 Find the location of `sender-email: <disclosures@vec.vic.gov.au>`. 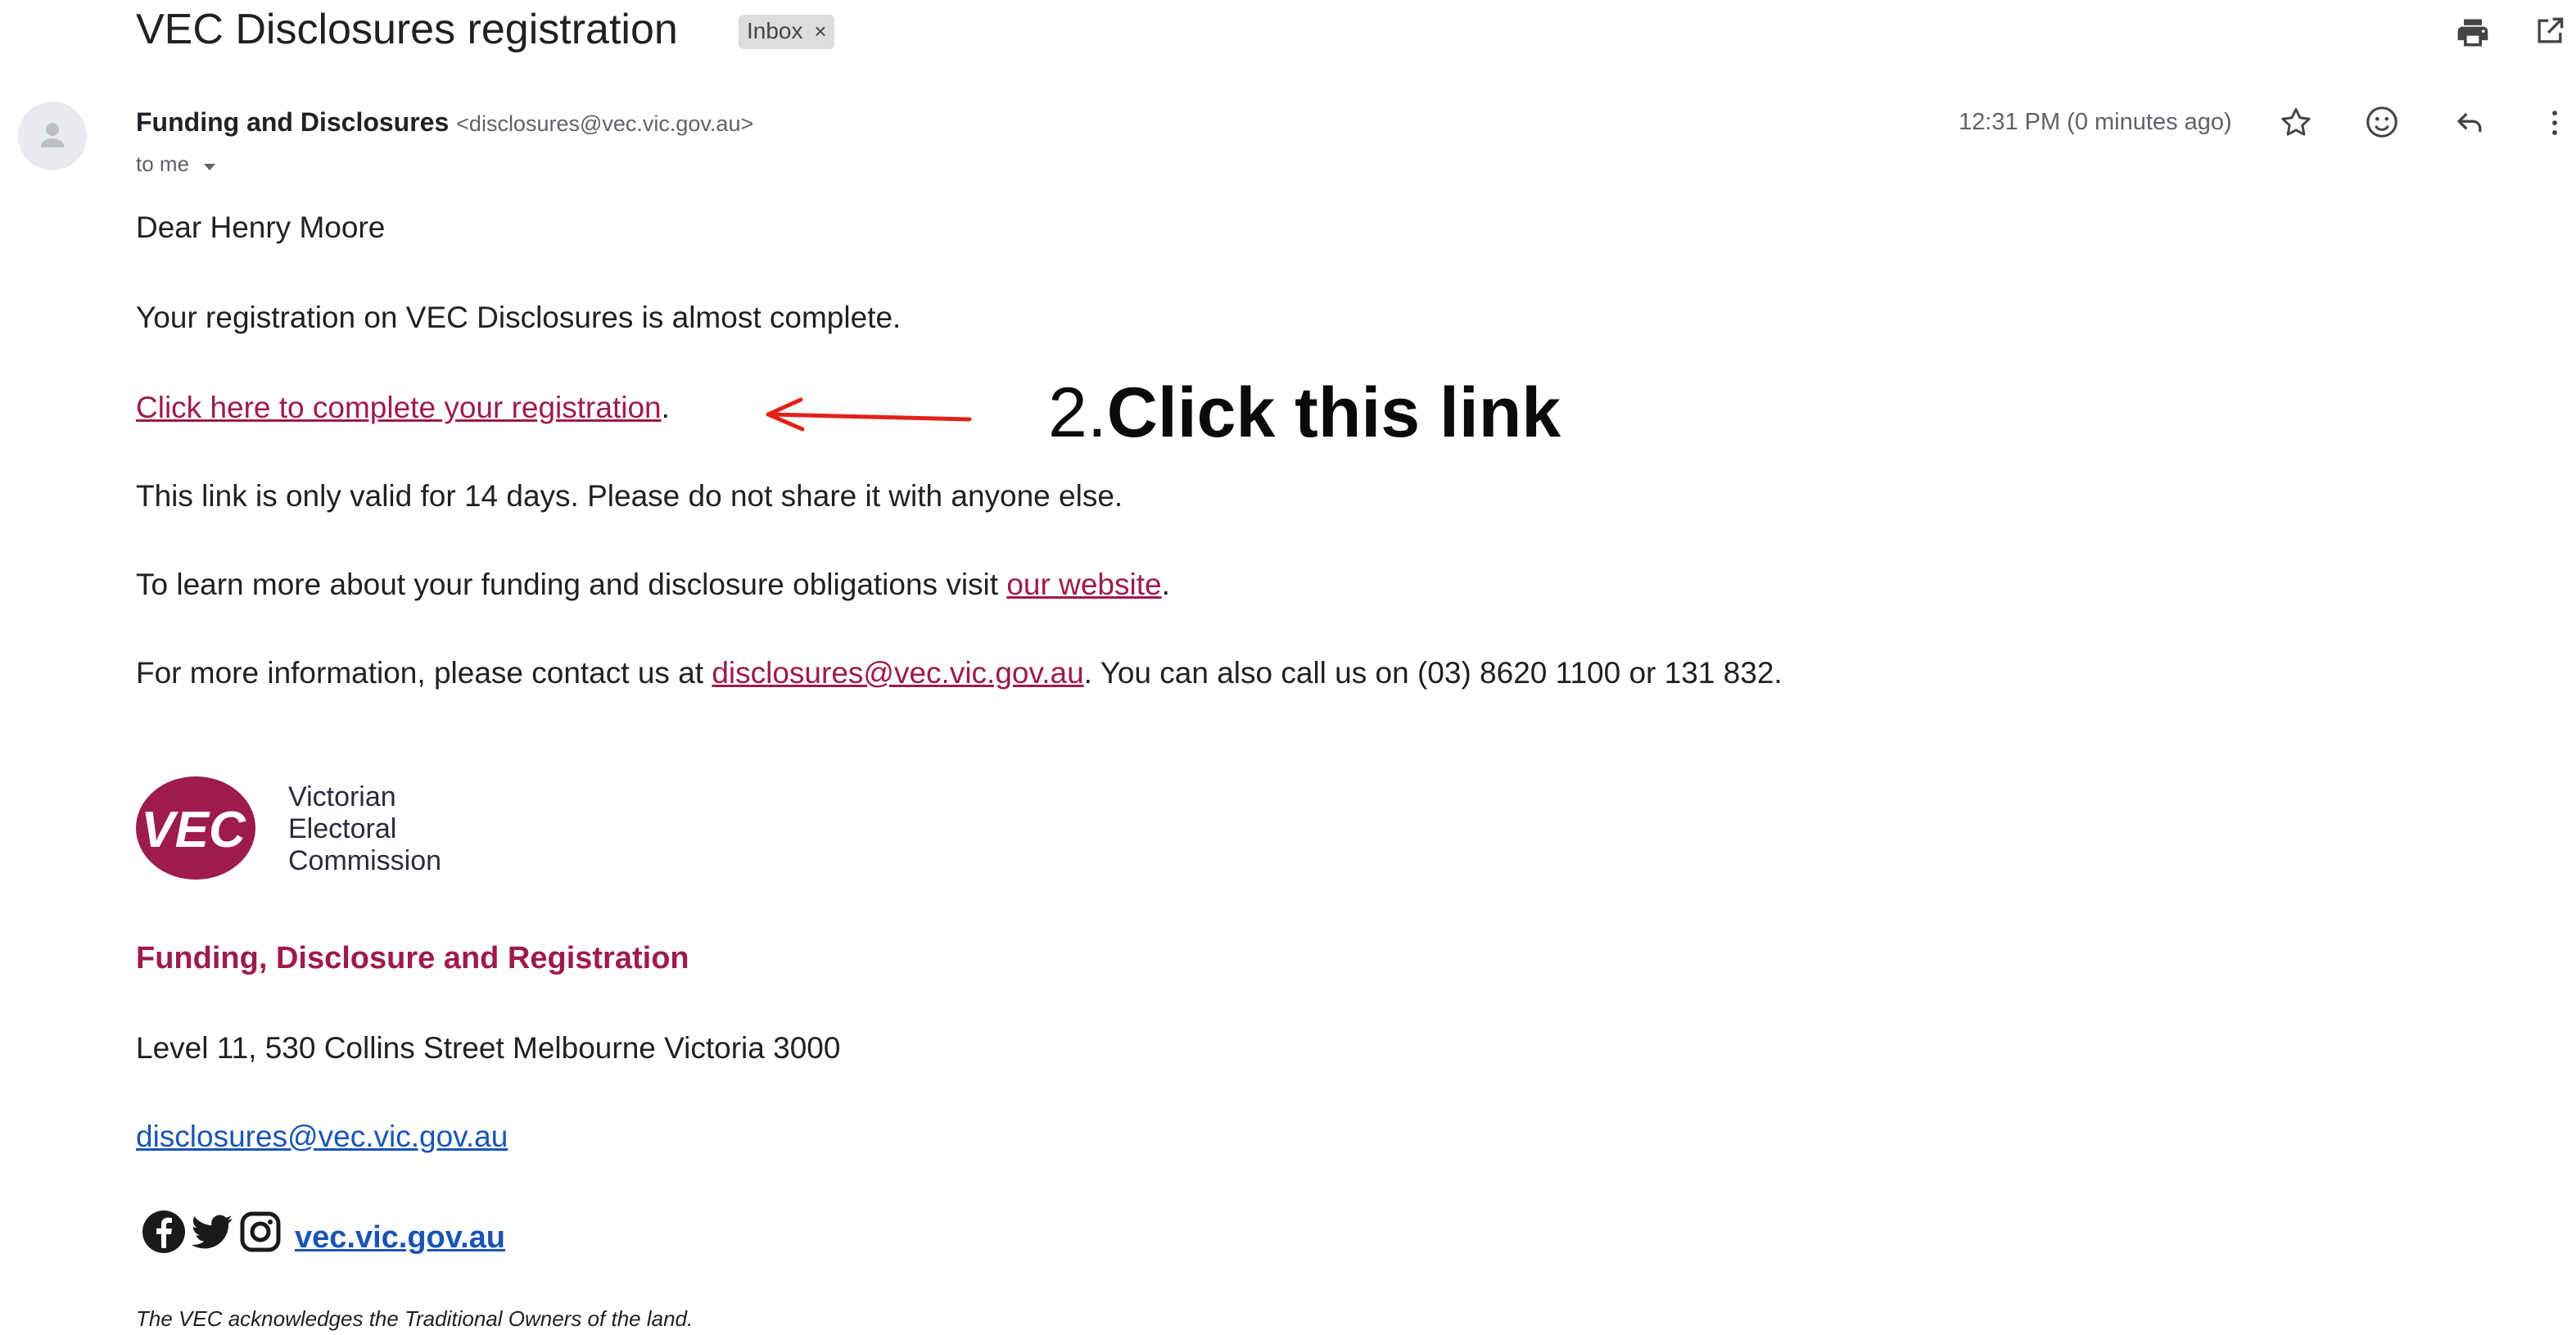

sender-email: <disclosures@vec.vic.gov.au> is located at coordinates (605, 124).